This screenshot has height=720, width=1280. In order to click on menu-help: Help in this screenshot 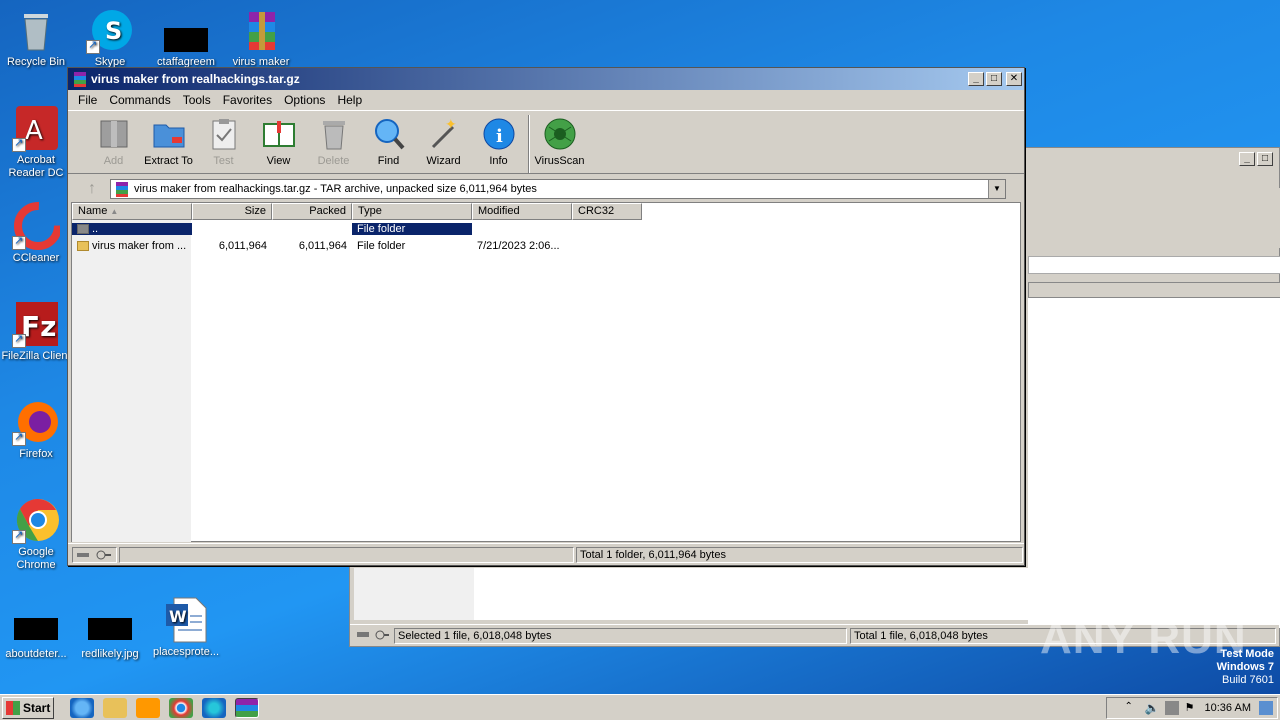, I will do `click(349, 100)`.